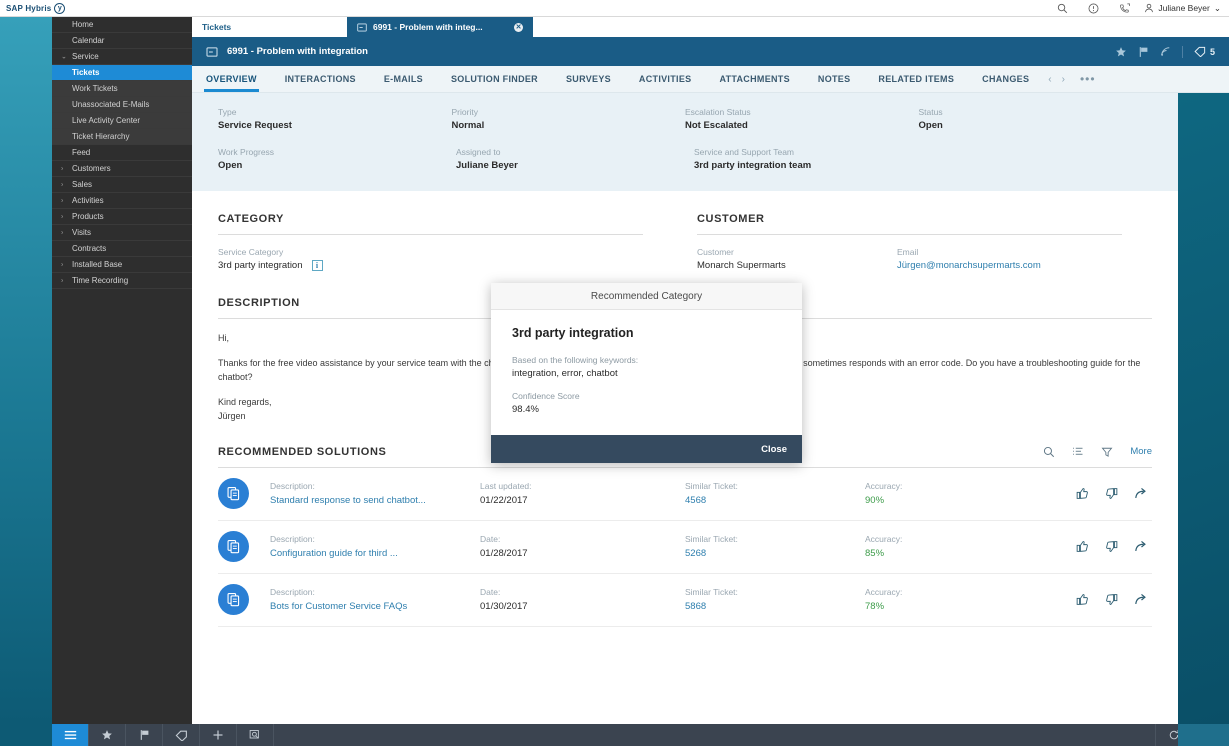 The width and height of the screenshot is (1229, 746). Describe the element at coordinates (1204, 51) in the screenshot. I see `tag-count-badge: 5` at that location.